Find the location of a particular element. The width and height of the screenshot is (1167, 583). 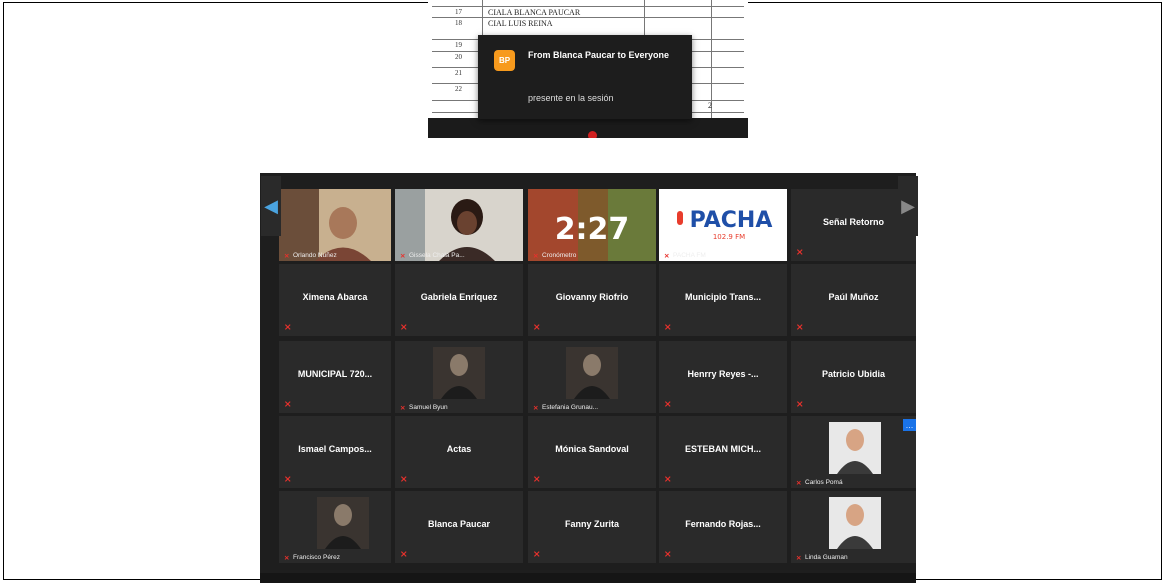

participant-tile: Gabriela Enriquez ⨯ is located at coordinates (459, 300).